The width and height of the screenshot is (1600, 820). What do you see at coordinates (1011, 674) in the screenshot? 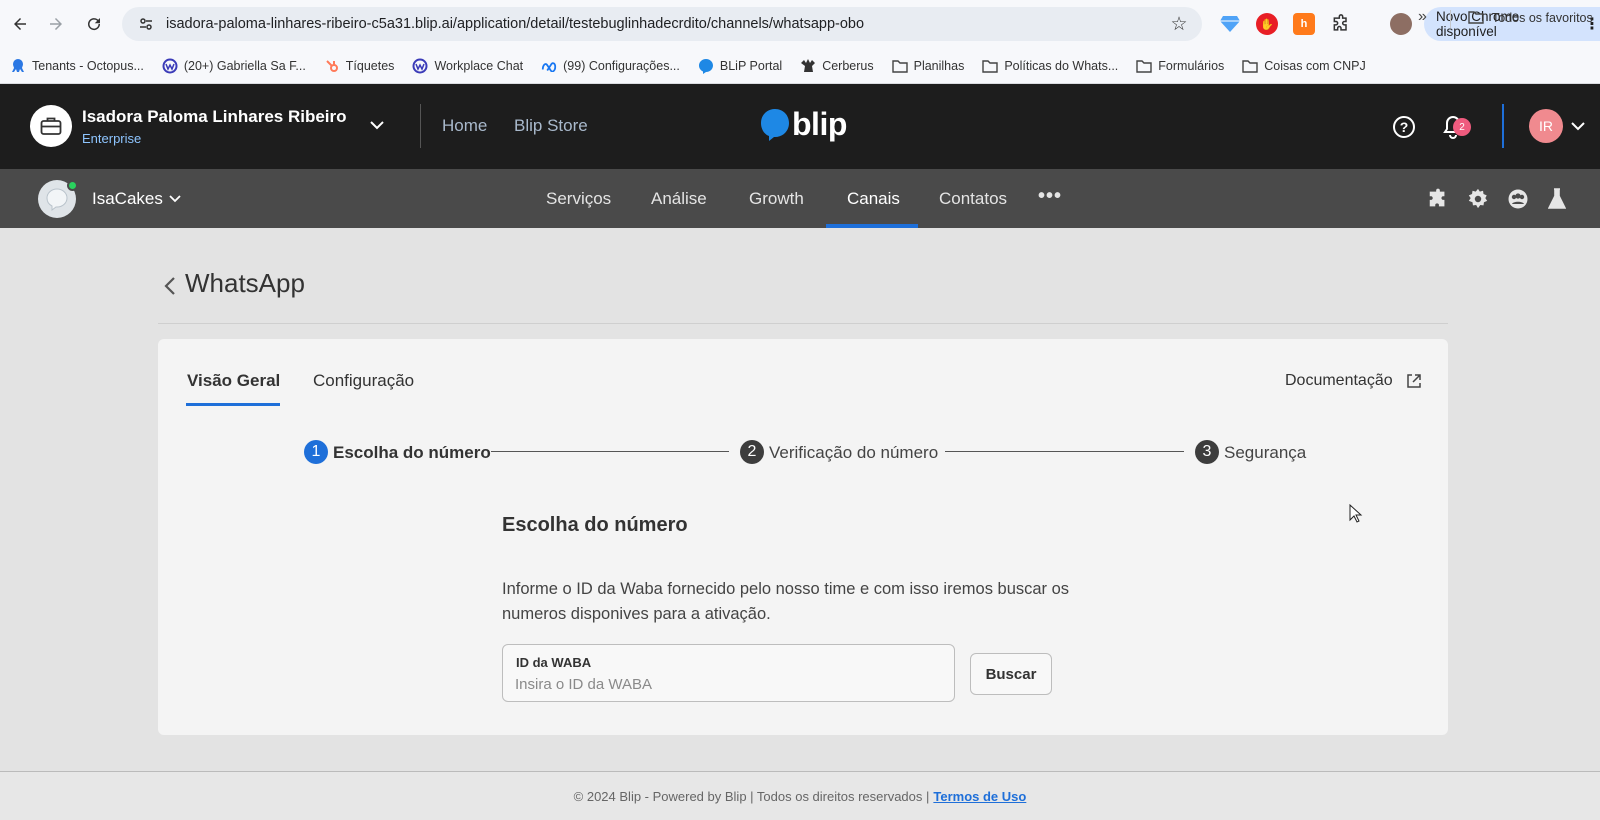
I see `search-button: Buscar` at bounding box center [1011, 674].